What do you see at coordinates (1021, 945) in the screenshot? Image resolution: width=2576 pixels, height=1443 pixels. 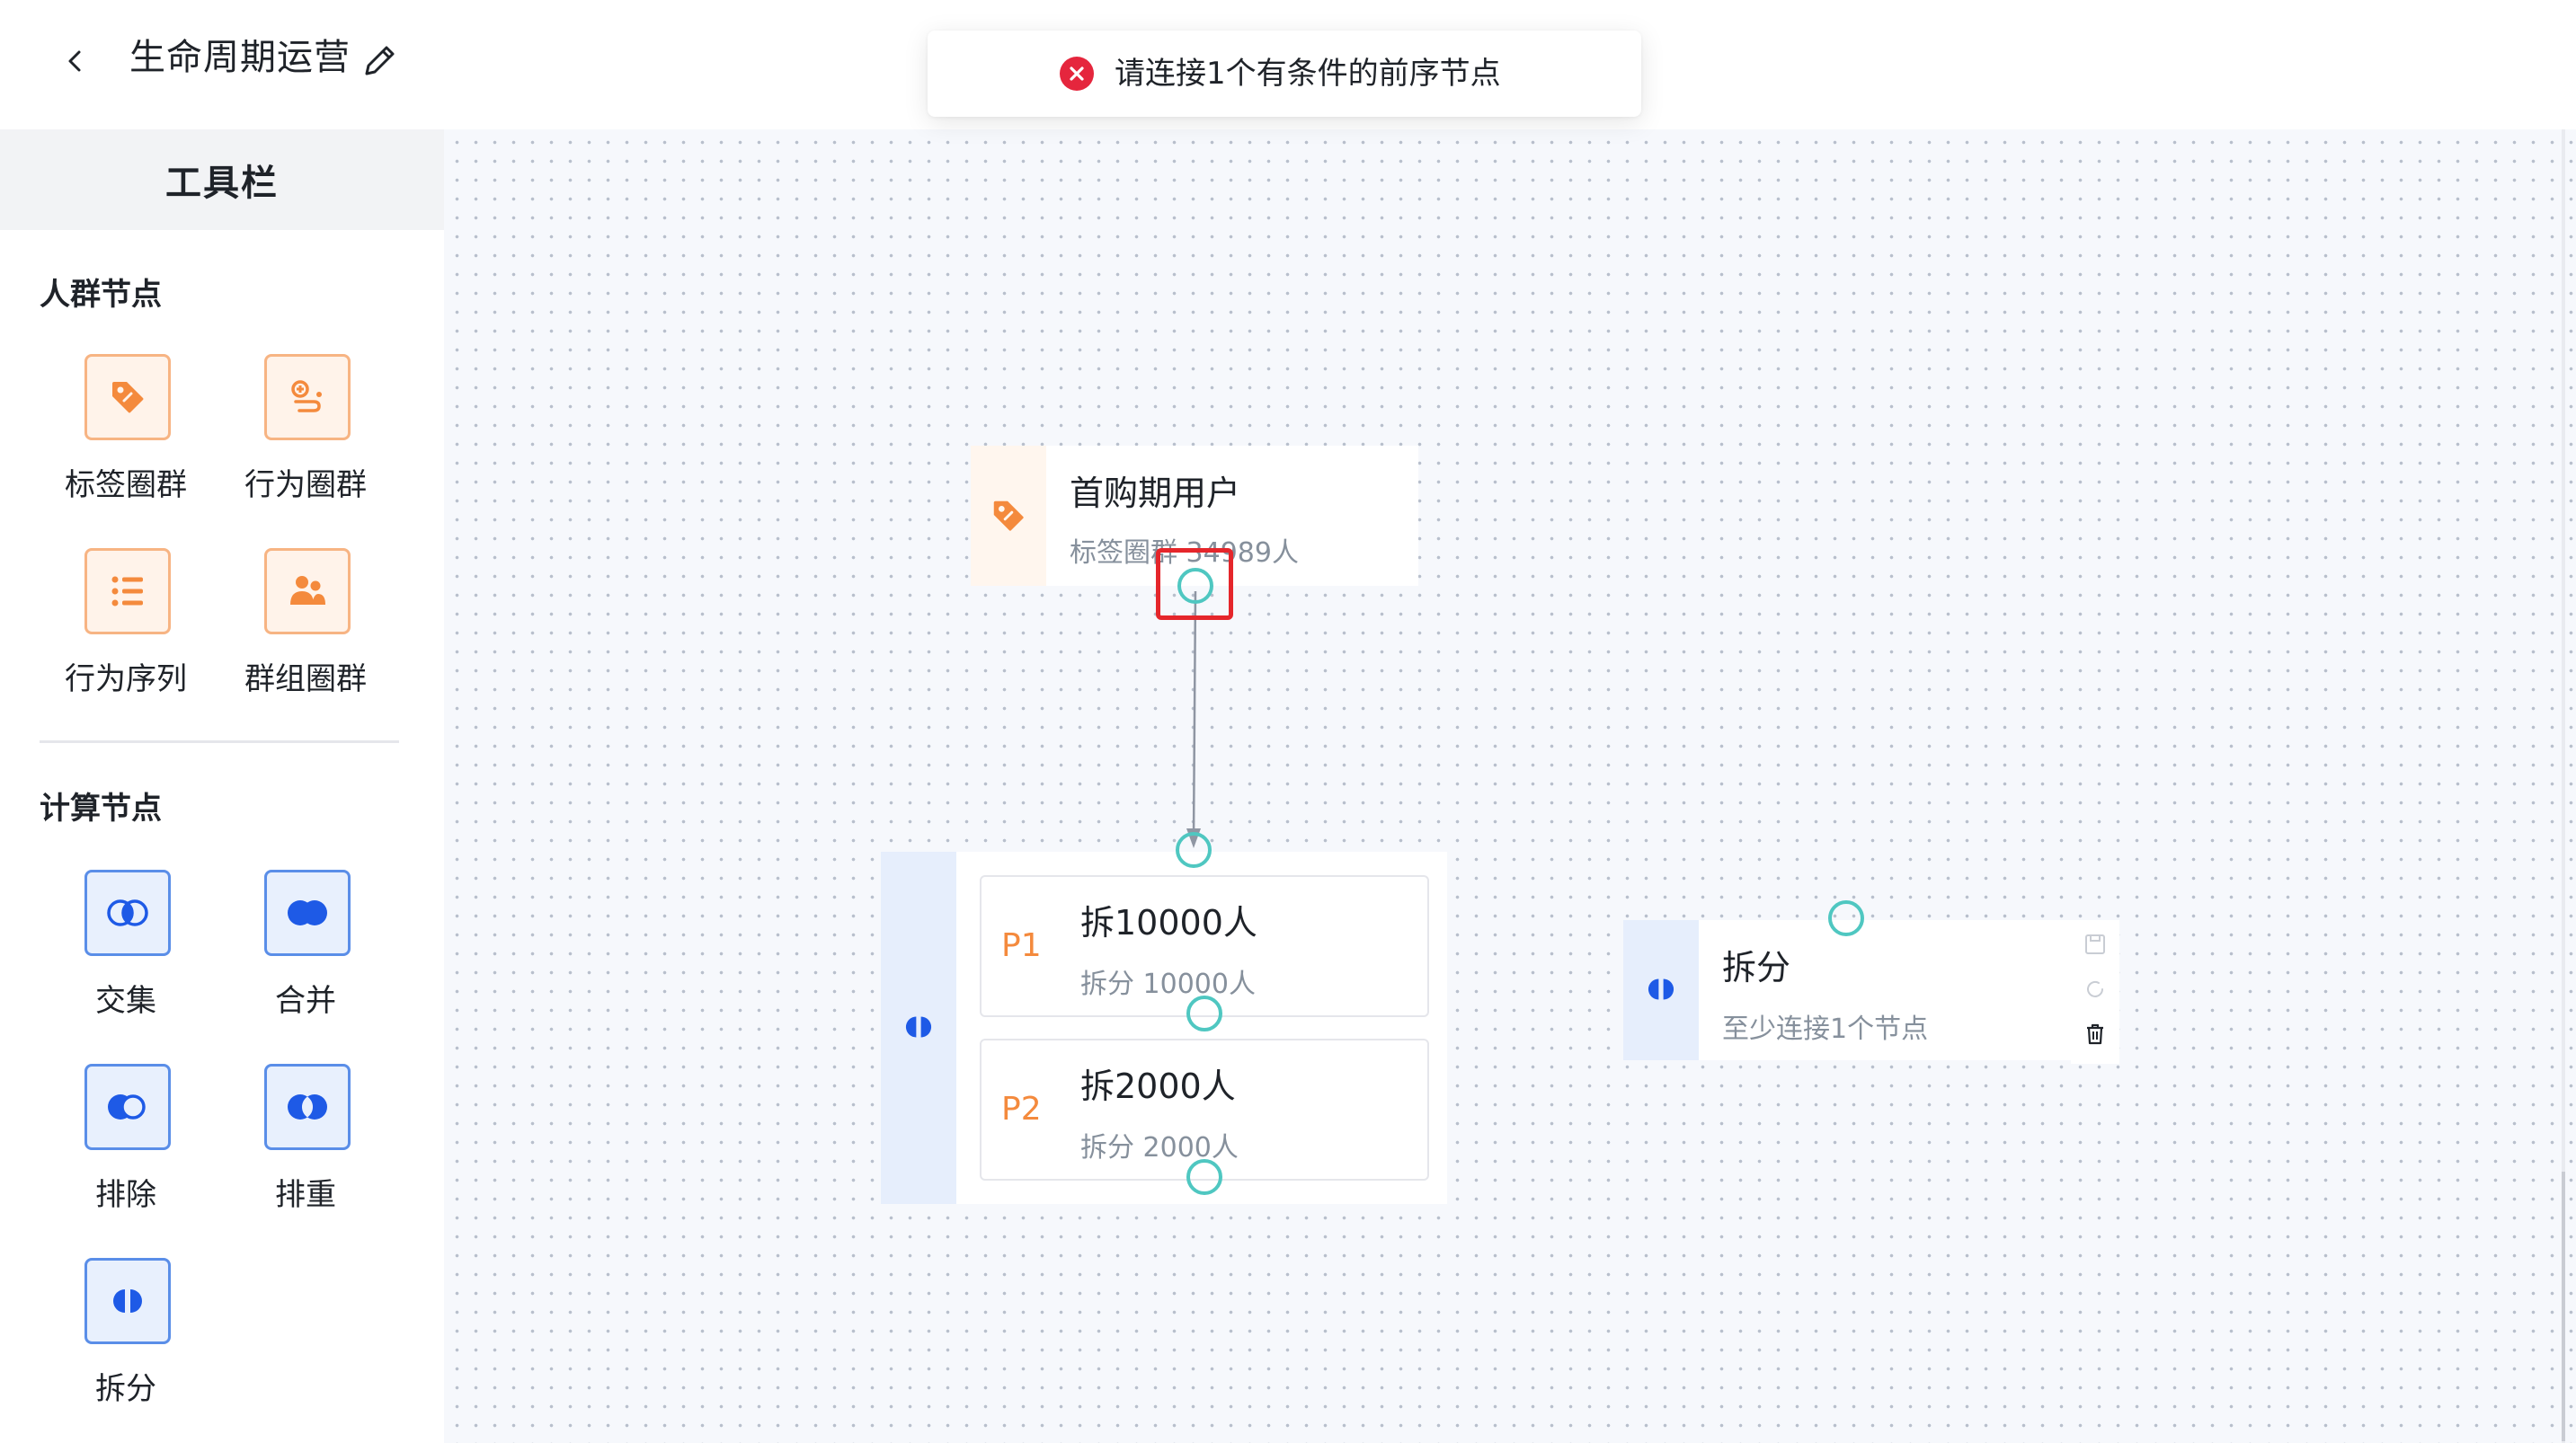 I see `branch-tag: P1` at bounding box center [1021, 945].